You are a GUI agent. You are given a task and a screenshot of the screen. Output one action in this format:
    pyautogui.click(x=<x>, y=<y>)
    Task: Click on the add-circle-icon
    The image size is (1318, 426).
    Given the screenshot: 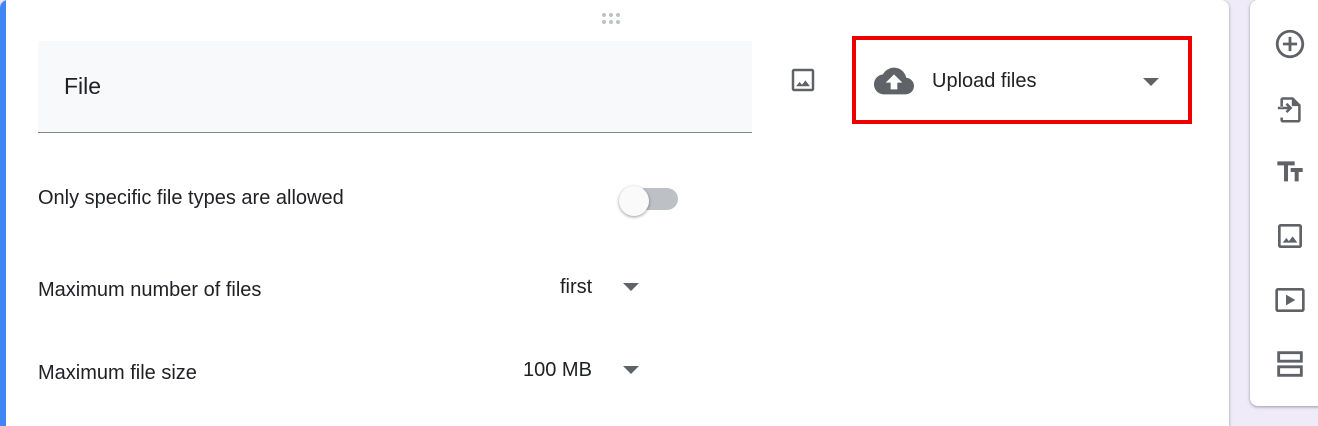 What is the action you would take?
    pyautogui.click(x=1290, y=44)
    